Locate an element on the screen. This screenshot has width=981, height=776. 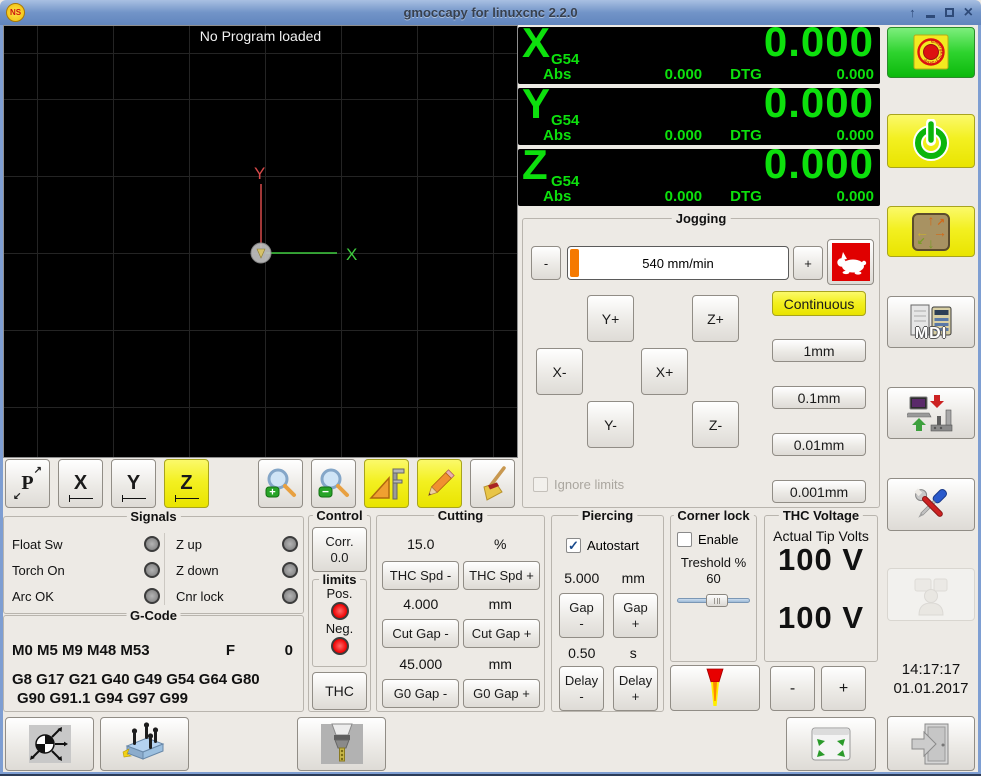
increment-0p1mm-button: 0.1mm is located at coordinates (819, 397).